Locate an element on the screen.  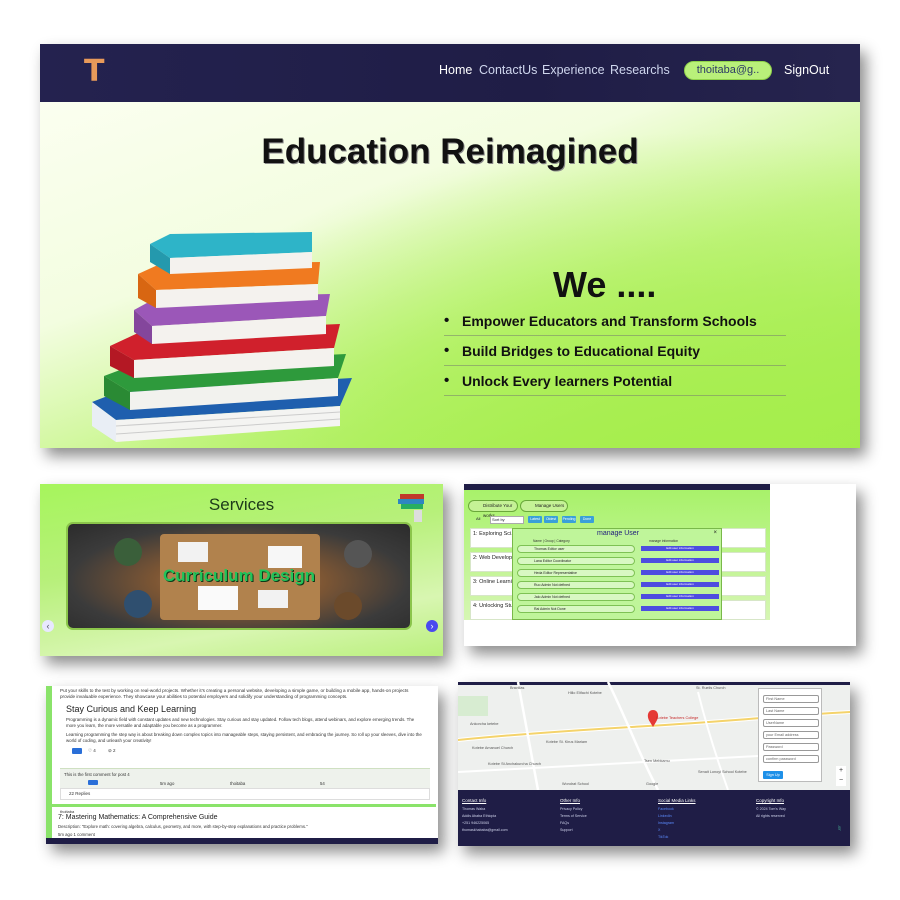
comment-time: 5m ago is located at coordinates (167, 783).